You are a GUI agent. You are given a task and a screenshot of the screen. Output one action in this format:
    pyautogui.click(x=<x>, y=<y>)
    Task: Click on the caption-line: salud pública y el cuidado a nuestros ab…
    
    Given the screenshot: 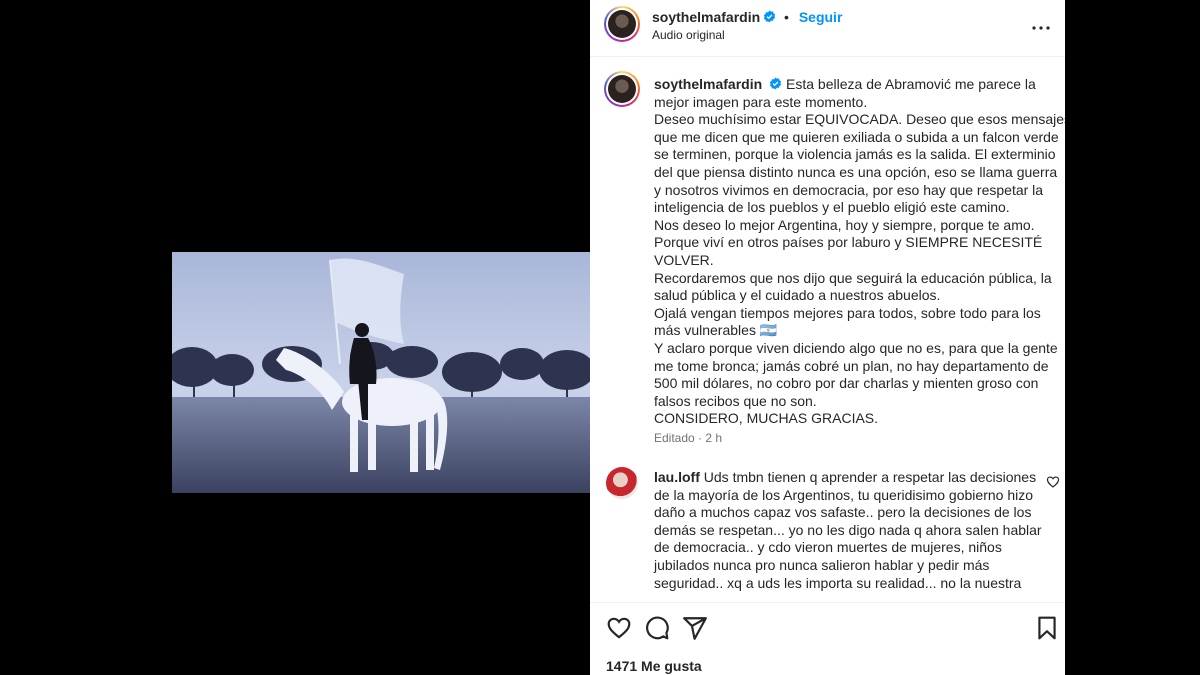 What is the action you would take?
    pyautogui.click(x=797, y=295)
    